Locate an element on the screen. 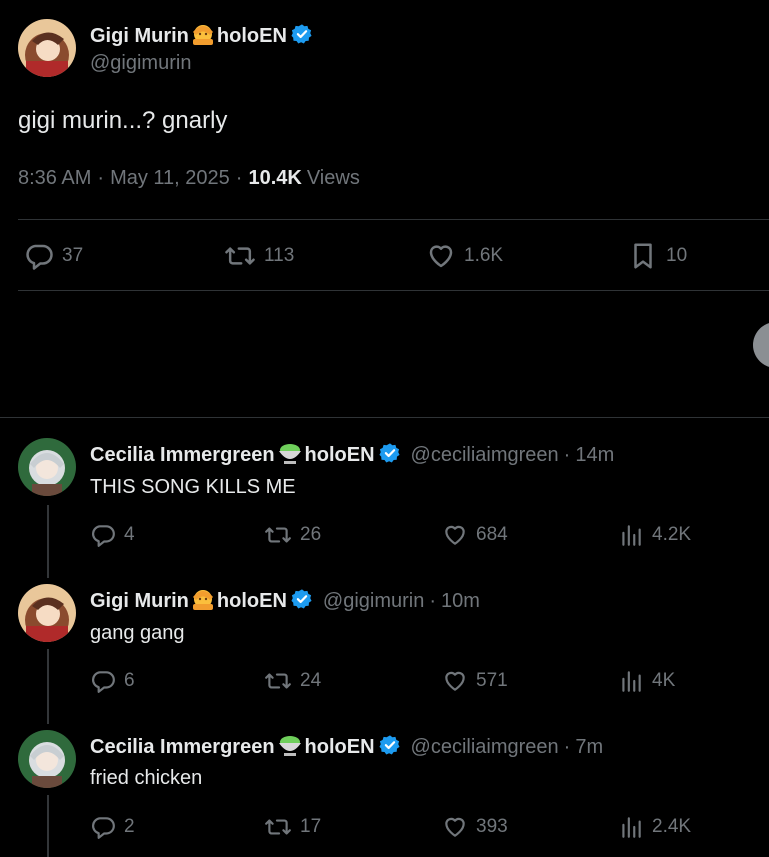  tweet-time: 8:36 AM is located at coordinates (54, 178).